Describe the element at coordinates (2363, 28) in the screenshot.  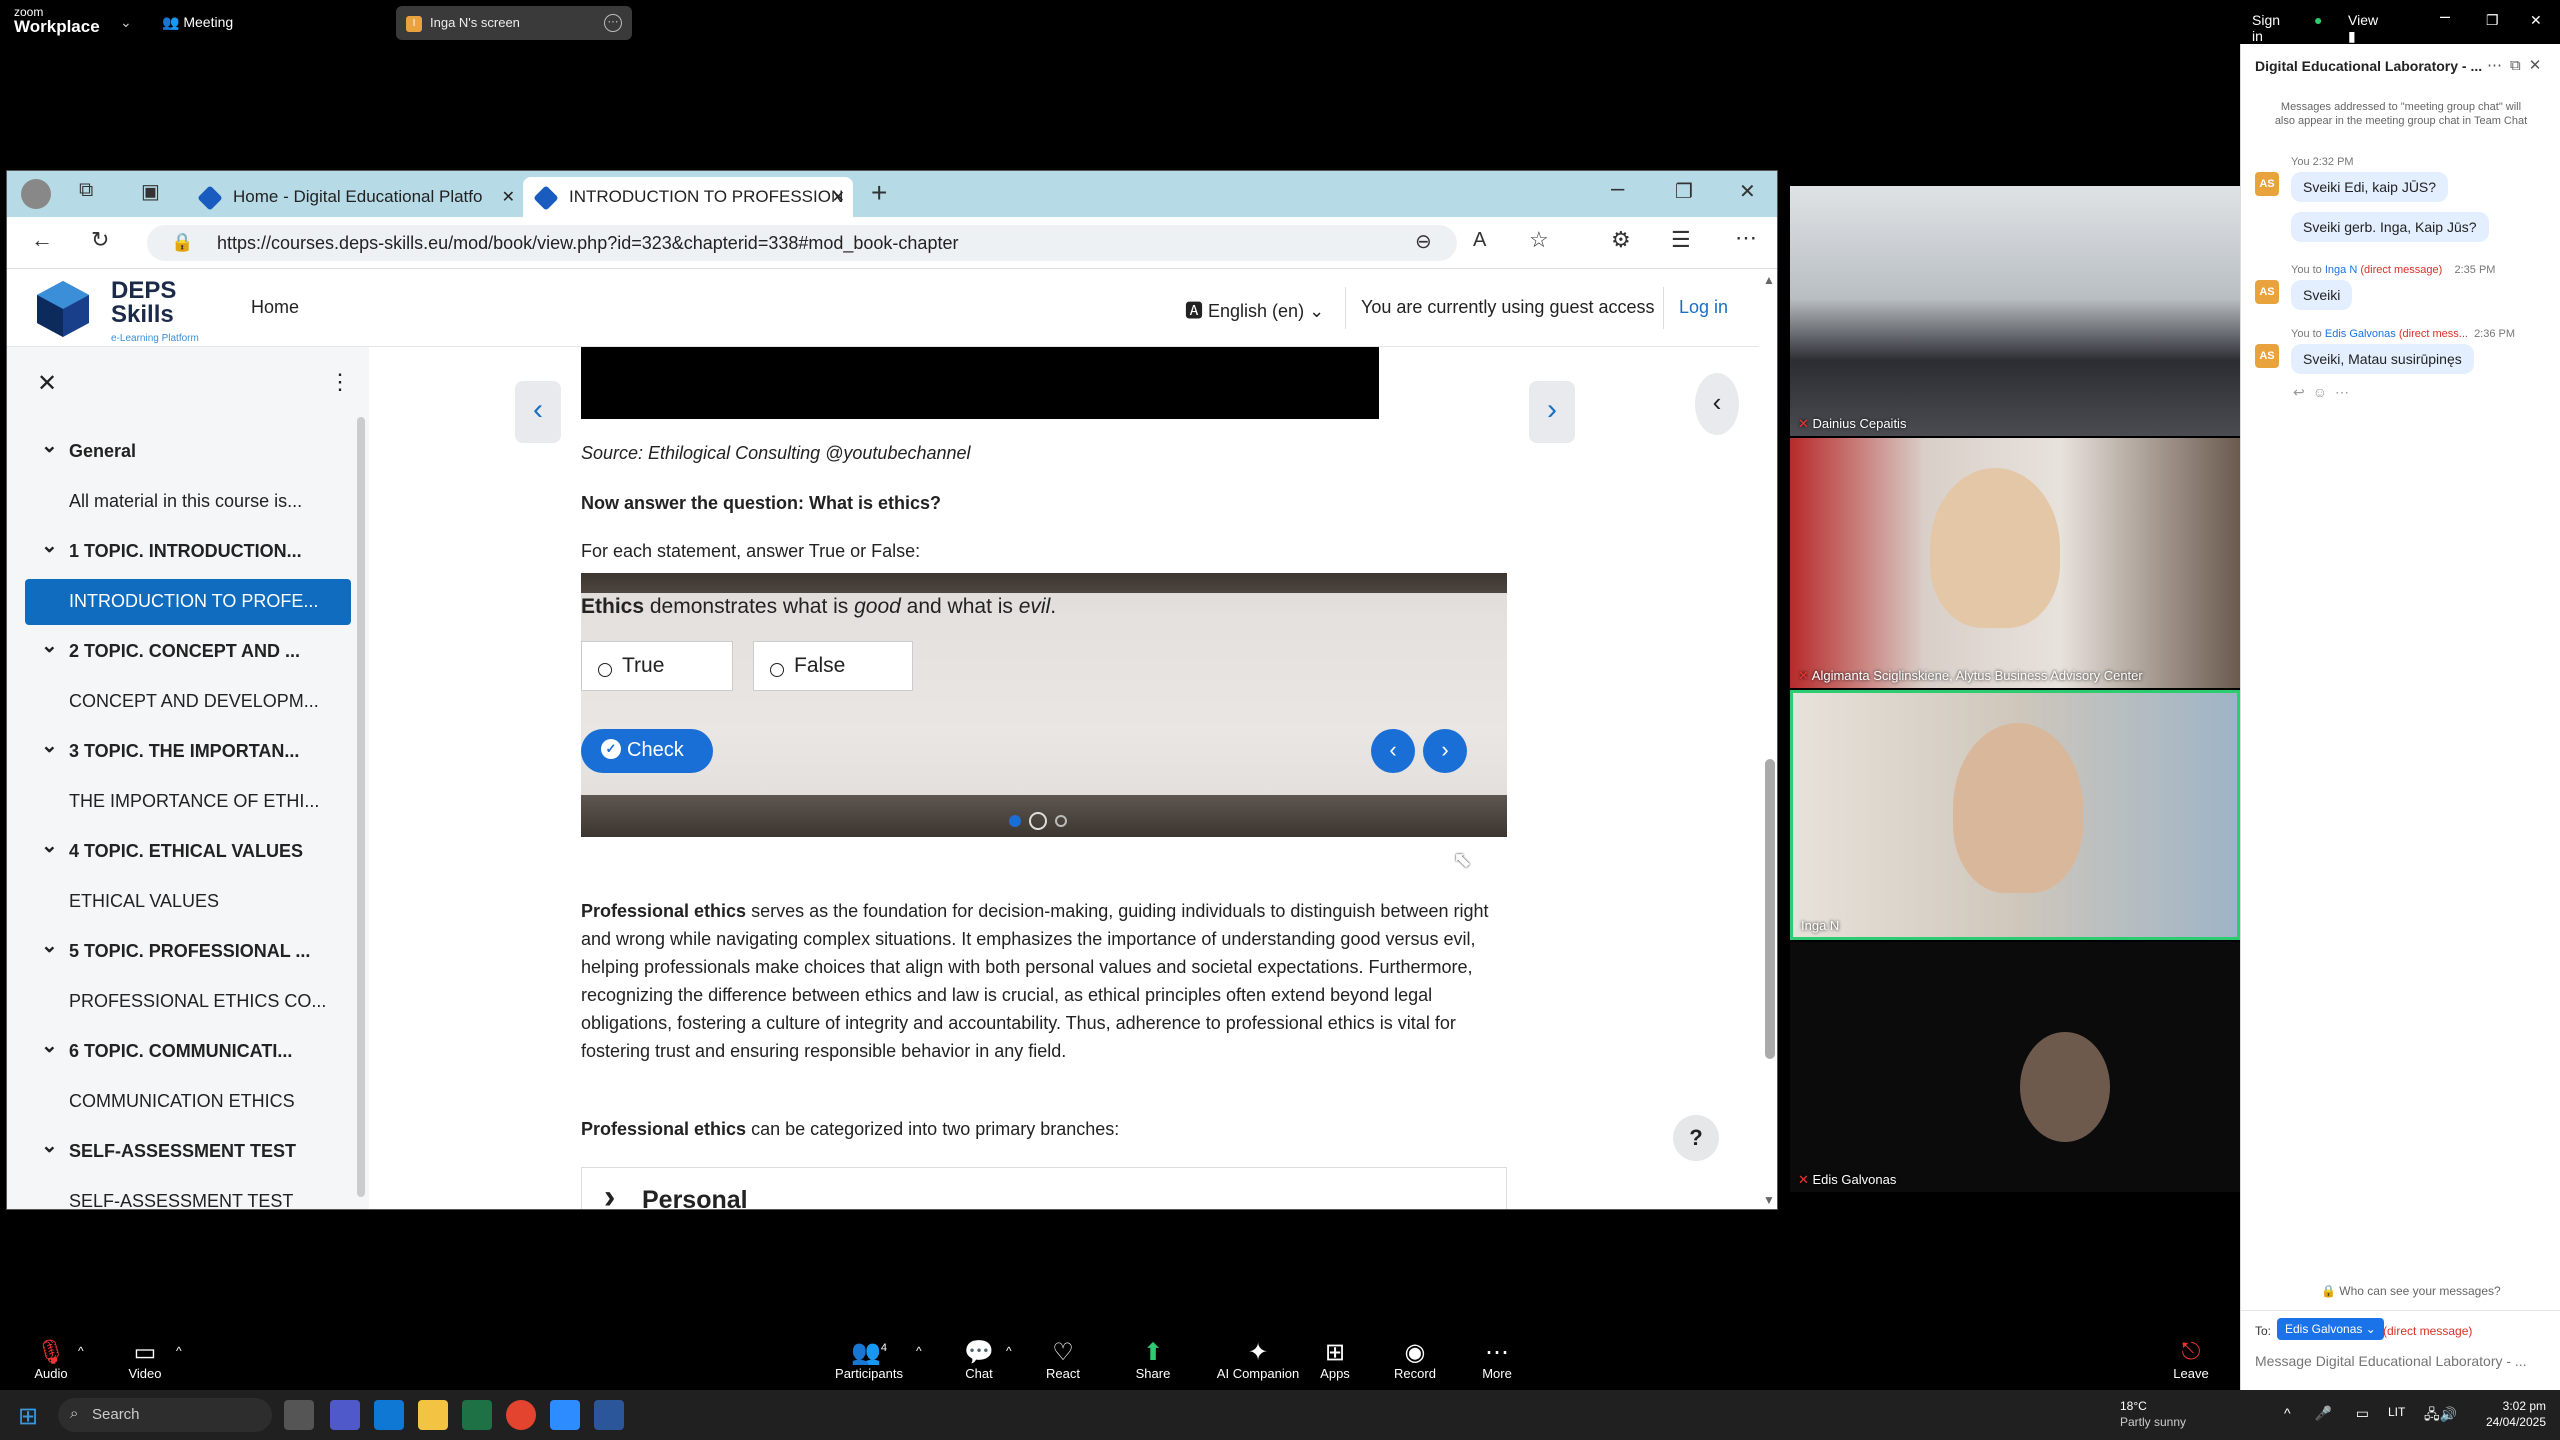
I see `view-button: View ▮` at that location.